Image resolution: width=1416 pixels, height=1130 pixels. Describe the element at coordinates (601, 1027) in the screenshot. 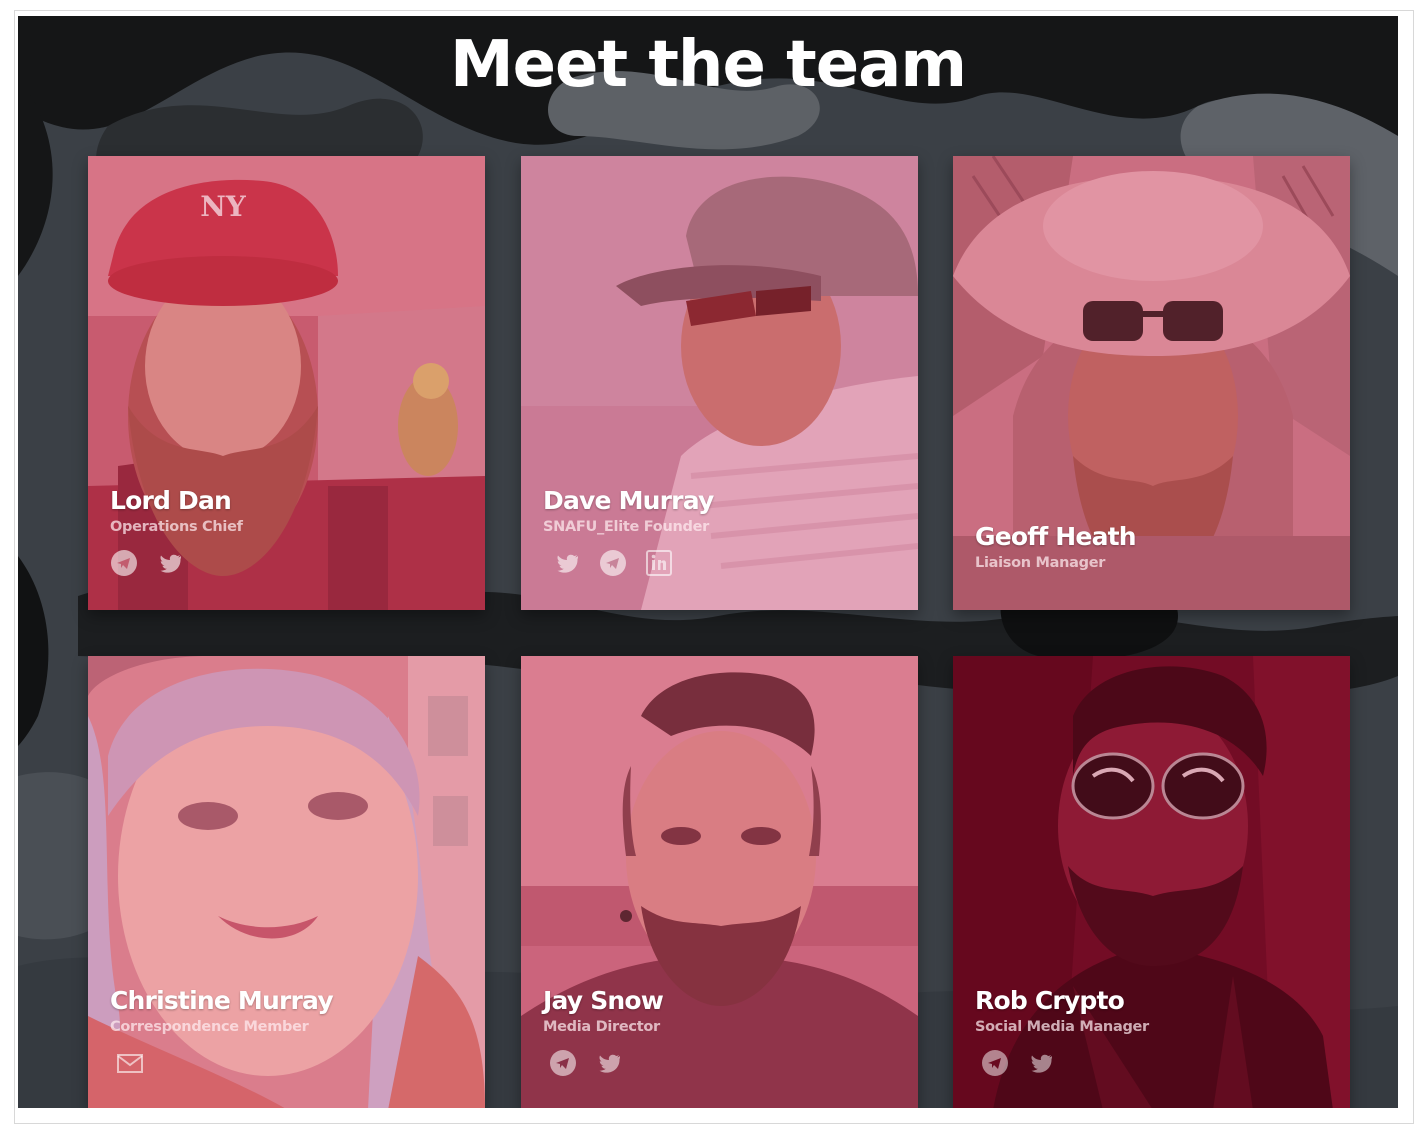

I see `member-role: Media Director` at that location.